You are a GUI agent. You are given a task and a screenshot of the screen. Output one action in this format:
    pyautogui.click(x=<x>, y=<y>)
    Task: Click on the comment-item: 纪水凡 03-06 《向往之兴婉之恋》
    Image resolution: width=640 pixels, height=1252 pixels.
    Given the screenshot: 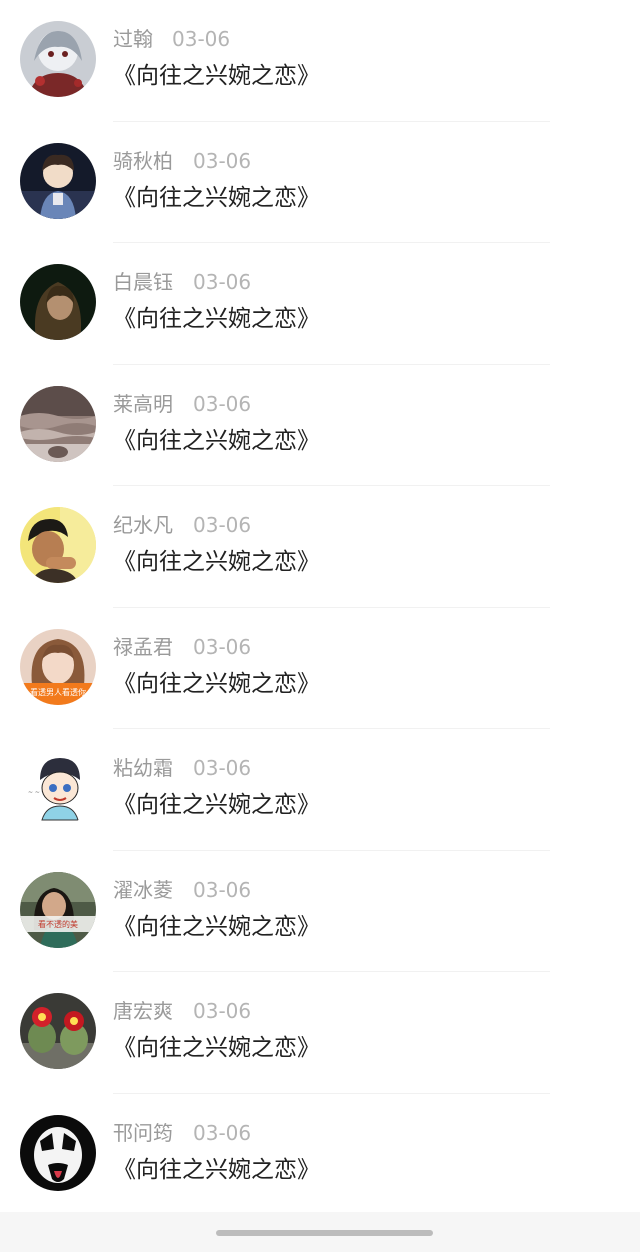 What is the action you would take?
    pyautogui.click(x=320, y=547)
    